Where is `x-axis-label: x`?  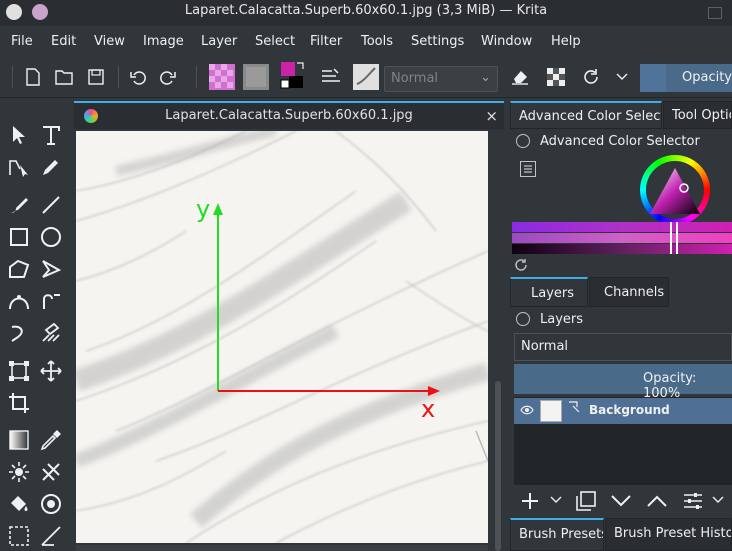
x-axis-label: x is located at coordinates (428, 409).